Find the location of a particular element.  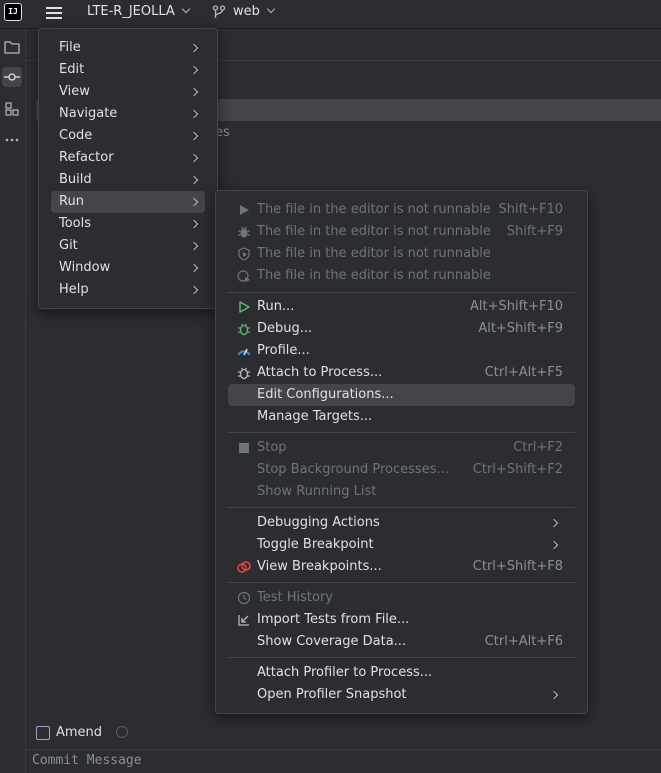

divider is located at coordinates (343, 749).